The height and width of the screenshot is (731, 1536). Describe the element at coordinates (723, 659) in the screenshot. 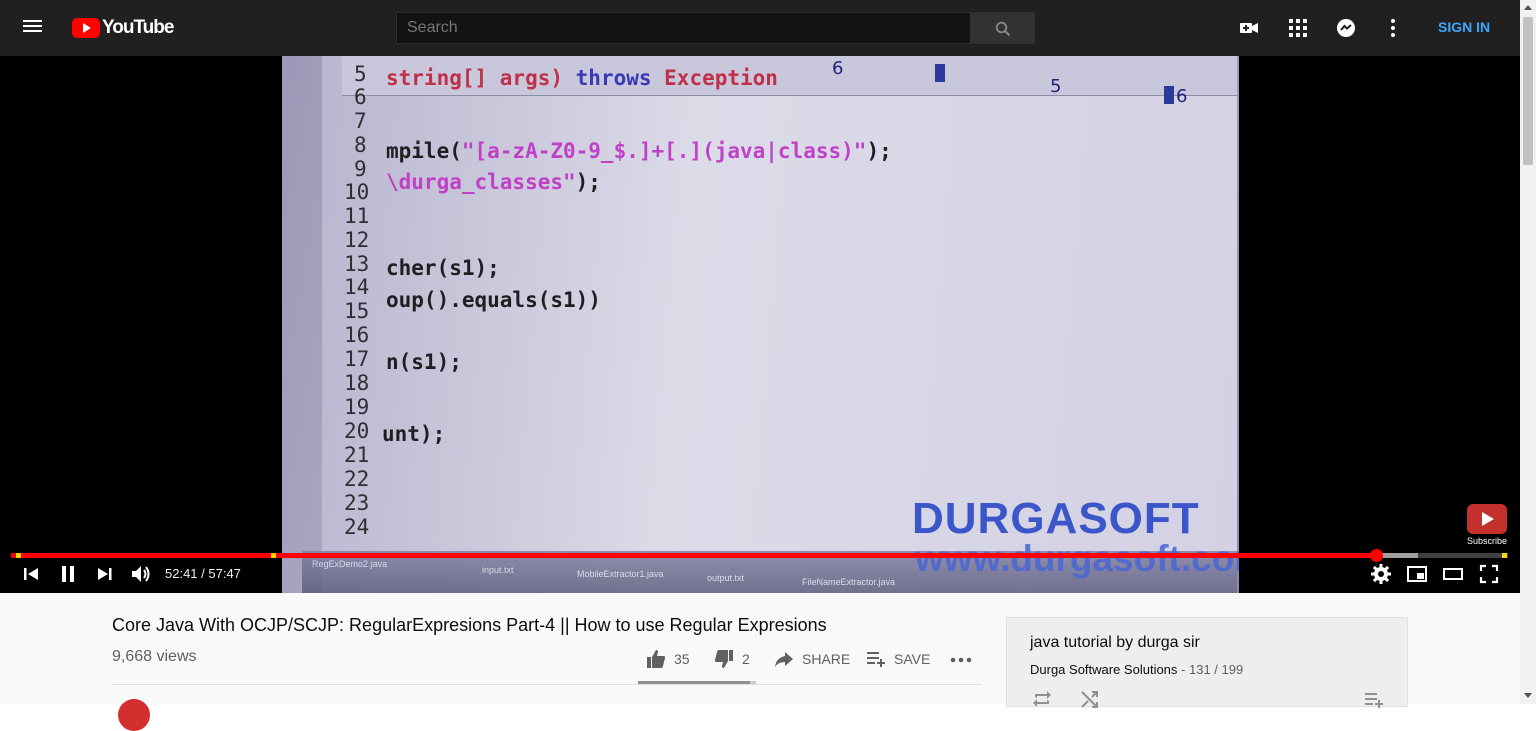

I see `thumbs-down-icon` at that location.